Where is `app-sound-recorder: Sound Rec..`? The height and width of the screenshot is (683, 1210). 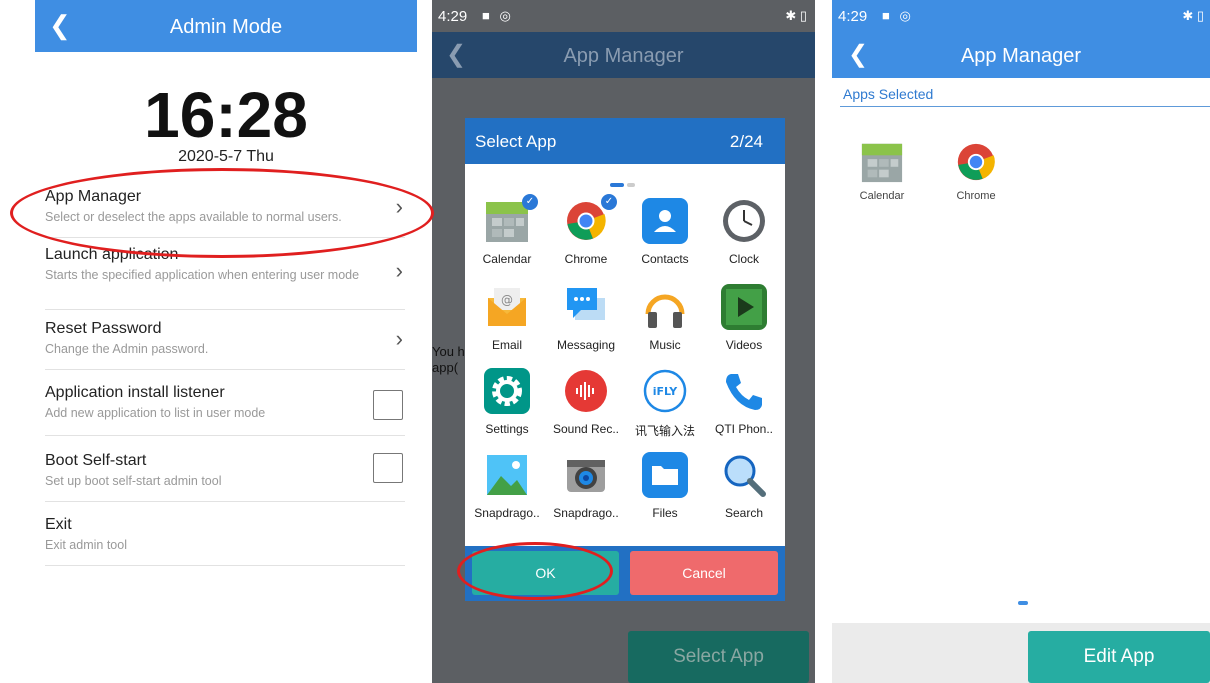
app-sound-recorder: Sound Rec.. is located at coordinates (586, 402).